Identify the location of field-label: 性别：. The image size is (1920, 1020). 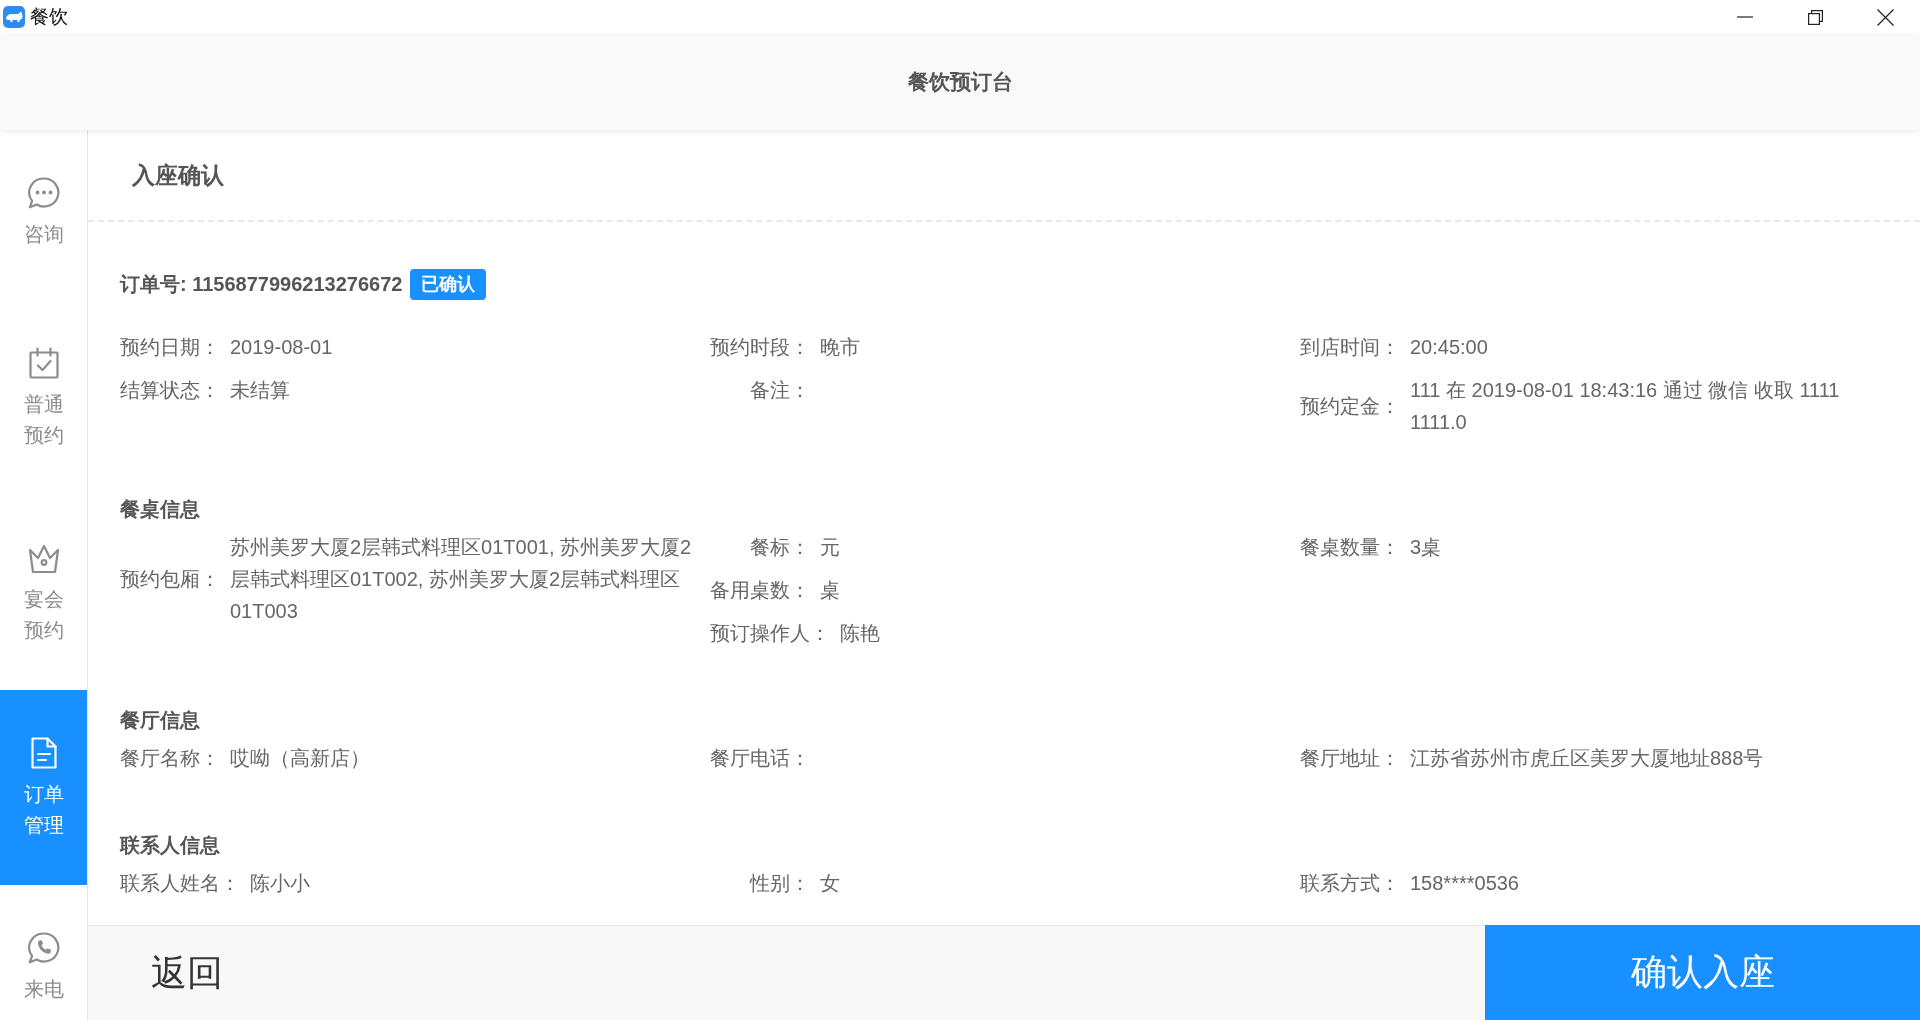
(779, 883).